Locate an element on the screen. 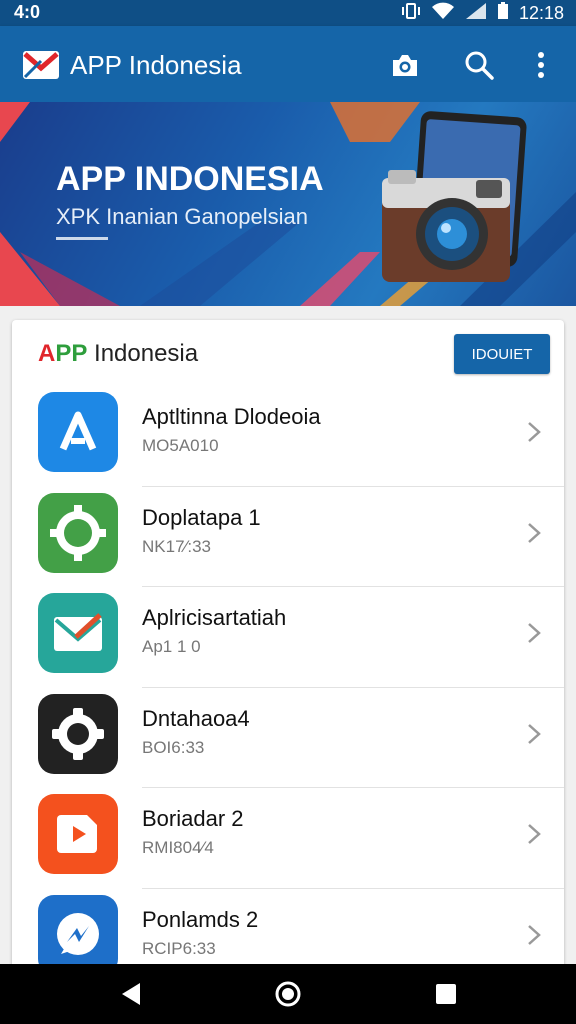 This screenshot has width=576, height=1024. app-subtitle: MO5A010 is located at coordinates (180, 445).